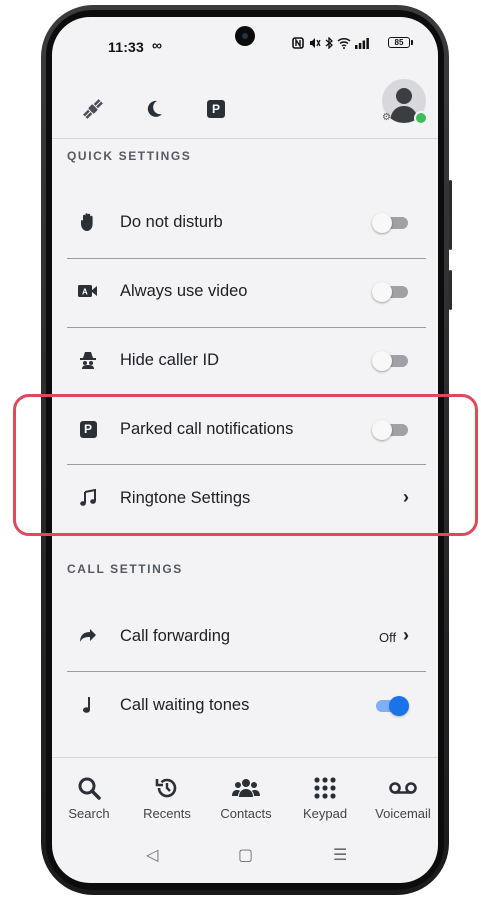 The width and height of the screenshot is (481, 897). I want to click on row-label: Always use video, so click(184, 291).